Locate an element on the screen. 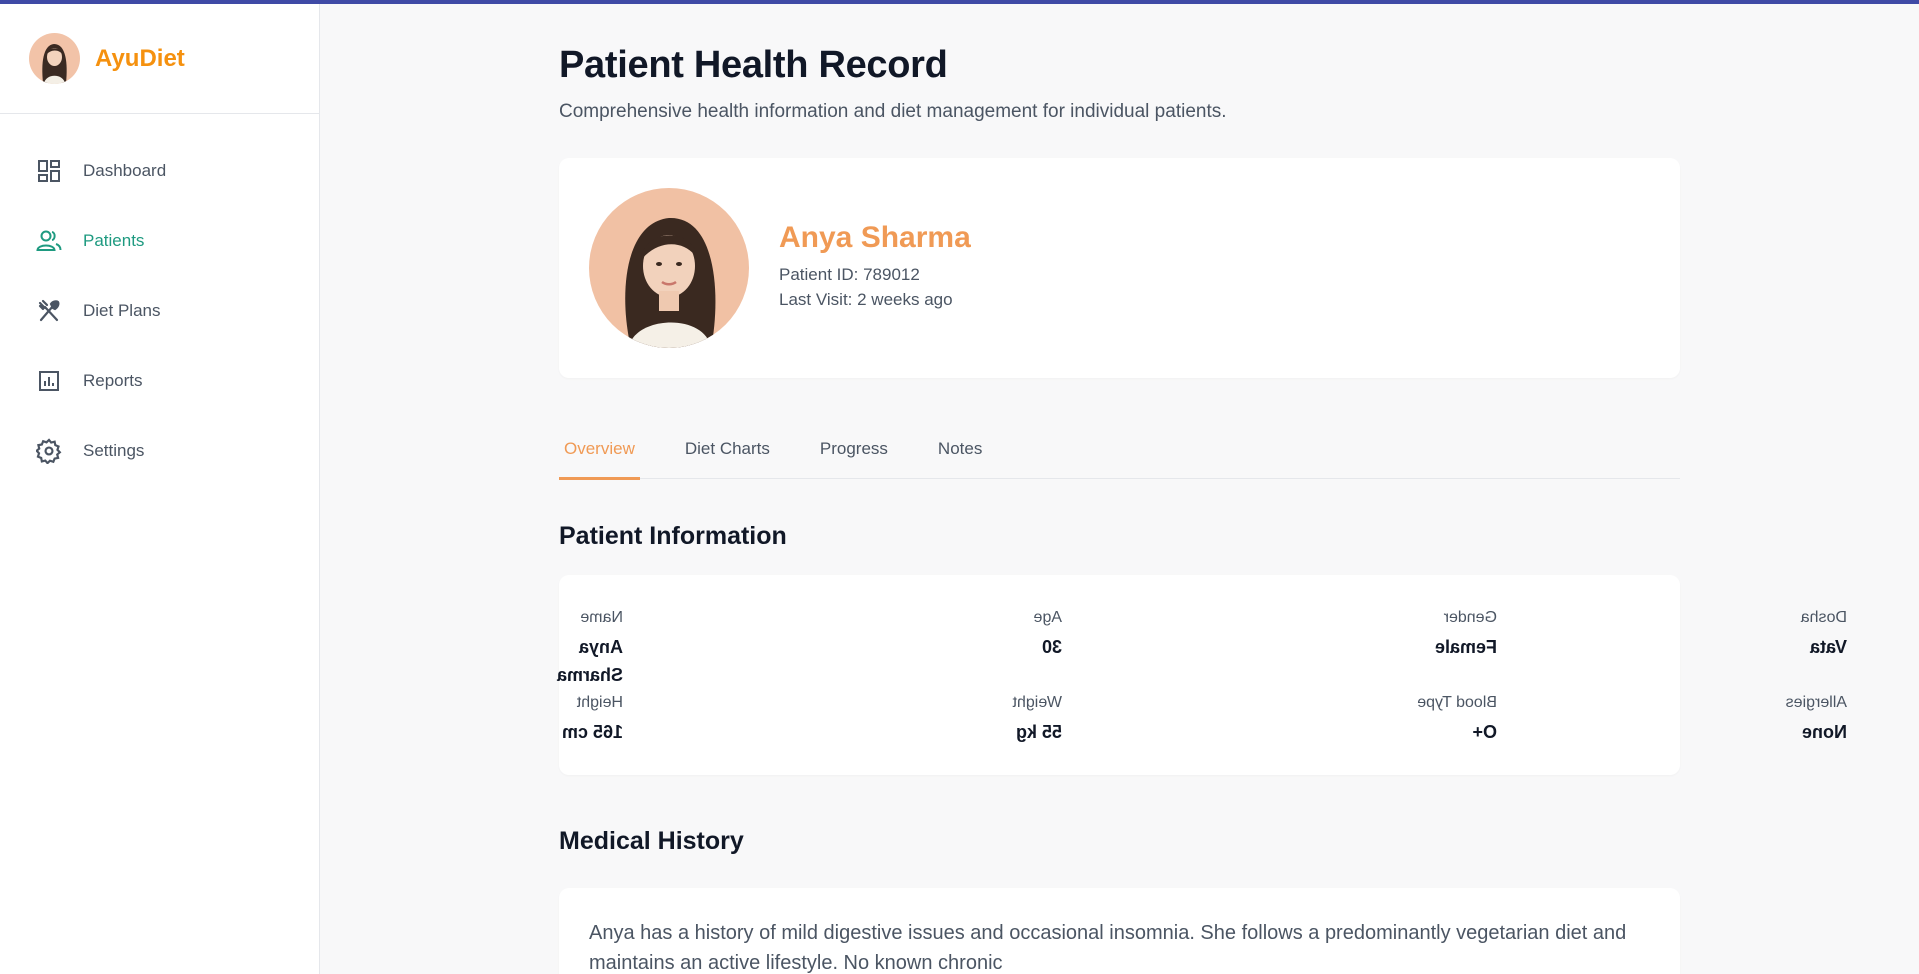 The image size is (1919, 974). top-accent-bar is located at coordinates (959, 2).